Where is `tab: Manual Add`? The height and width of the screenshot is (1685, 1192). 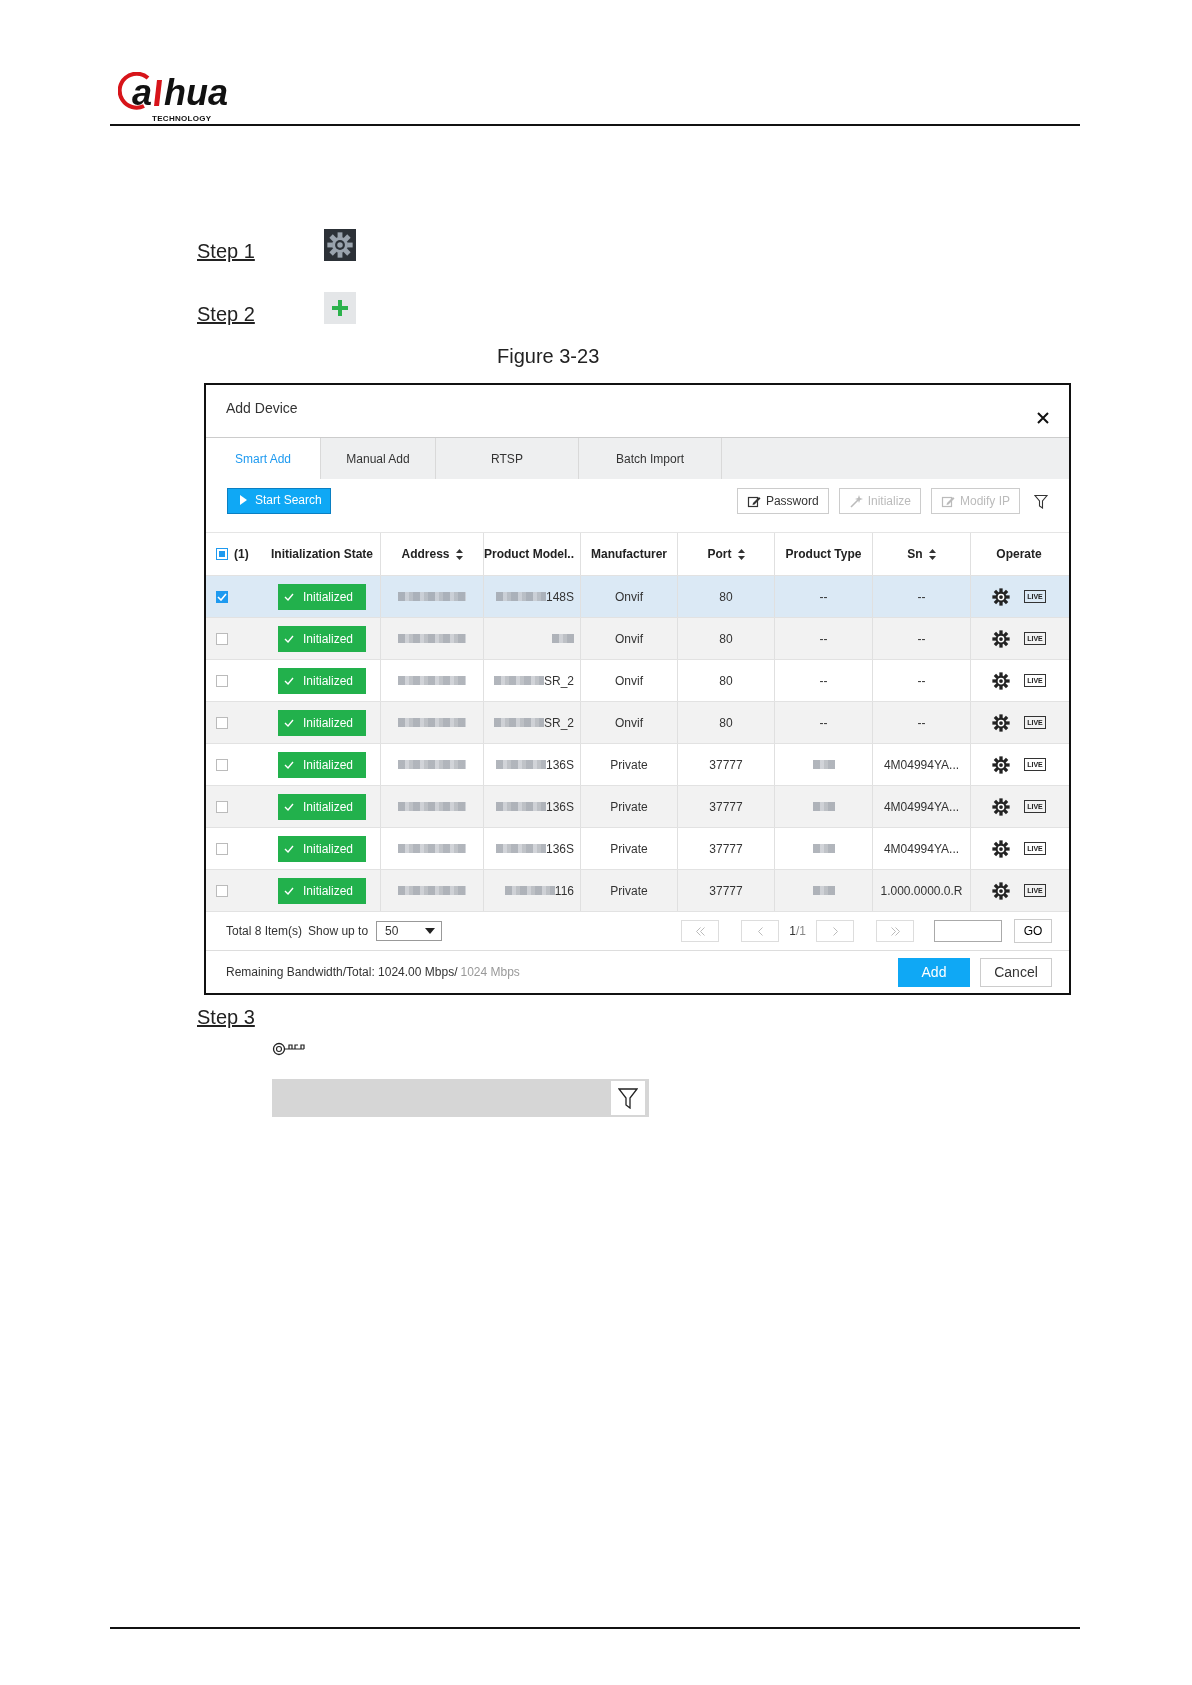
tab: Manual Add is located at coordinates (378, 458).